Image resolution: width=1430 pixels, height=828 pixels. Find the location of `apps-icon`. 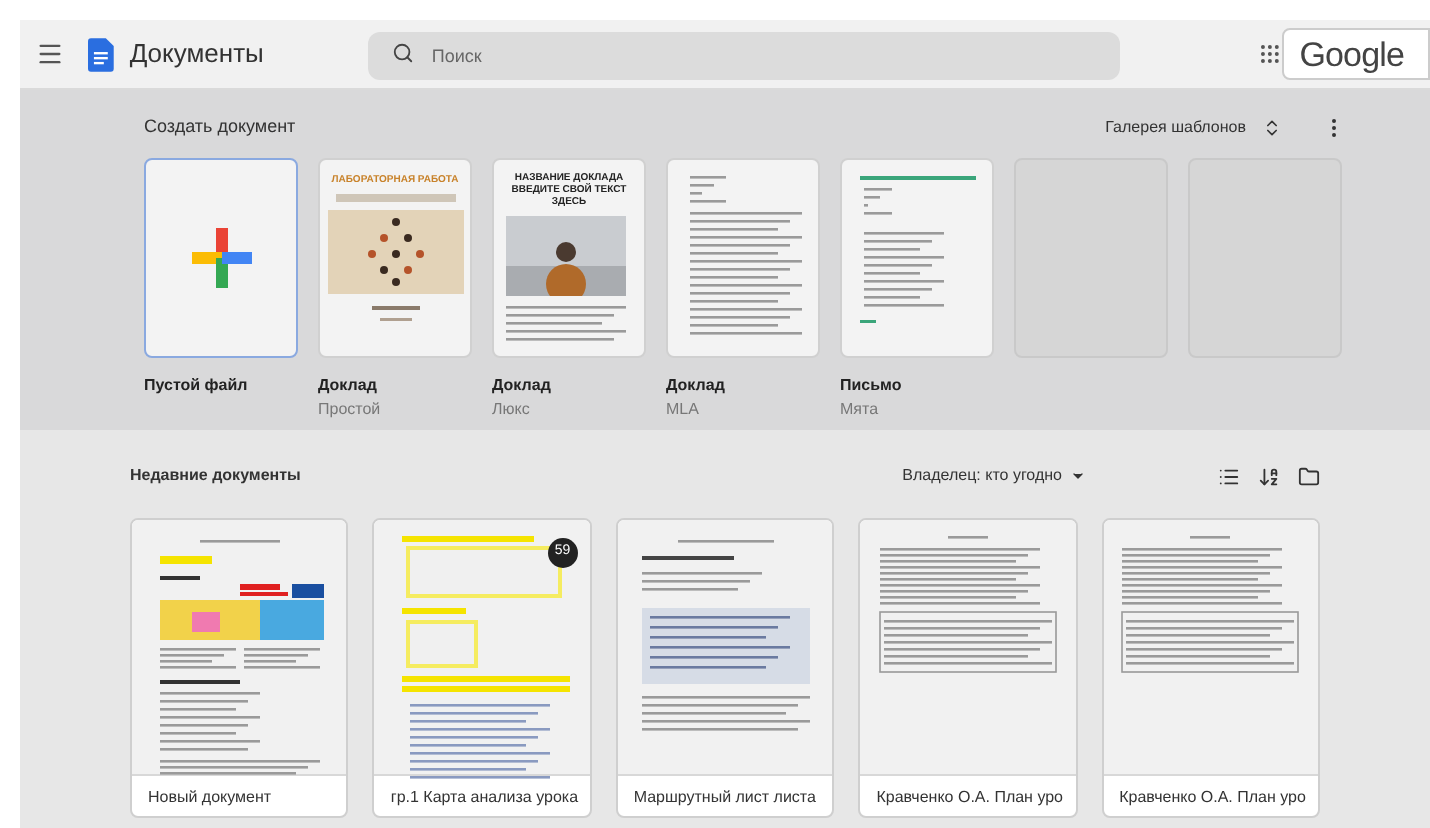

apps-icon is located at coordinates (1269, 54).